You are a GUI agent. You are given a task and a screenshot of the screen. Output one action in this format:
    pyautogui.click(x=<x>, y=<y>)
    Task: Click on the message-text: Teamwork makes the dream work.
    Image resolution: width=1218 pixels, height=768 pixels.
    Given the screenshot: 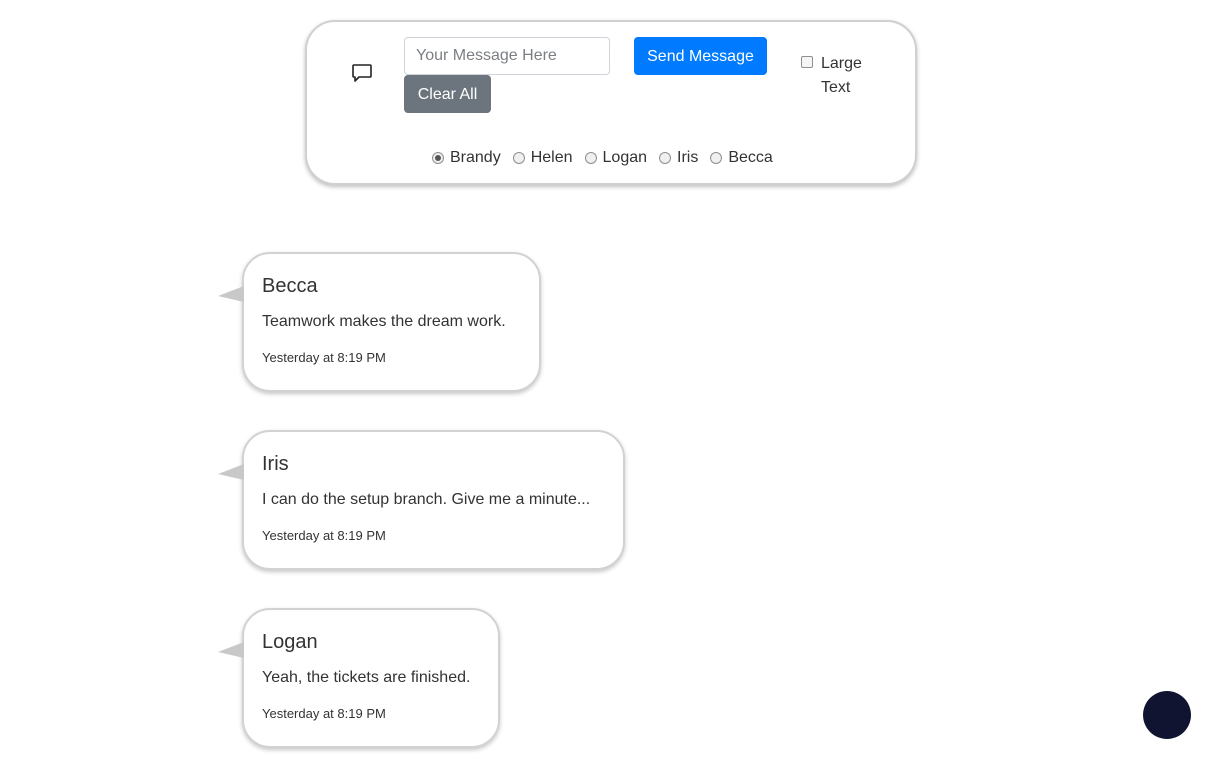 What is the action you would take?
    pyautogui.click(x=384, y=321)
    